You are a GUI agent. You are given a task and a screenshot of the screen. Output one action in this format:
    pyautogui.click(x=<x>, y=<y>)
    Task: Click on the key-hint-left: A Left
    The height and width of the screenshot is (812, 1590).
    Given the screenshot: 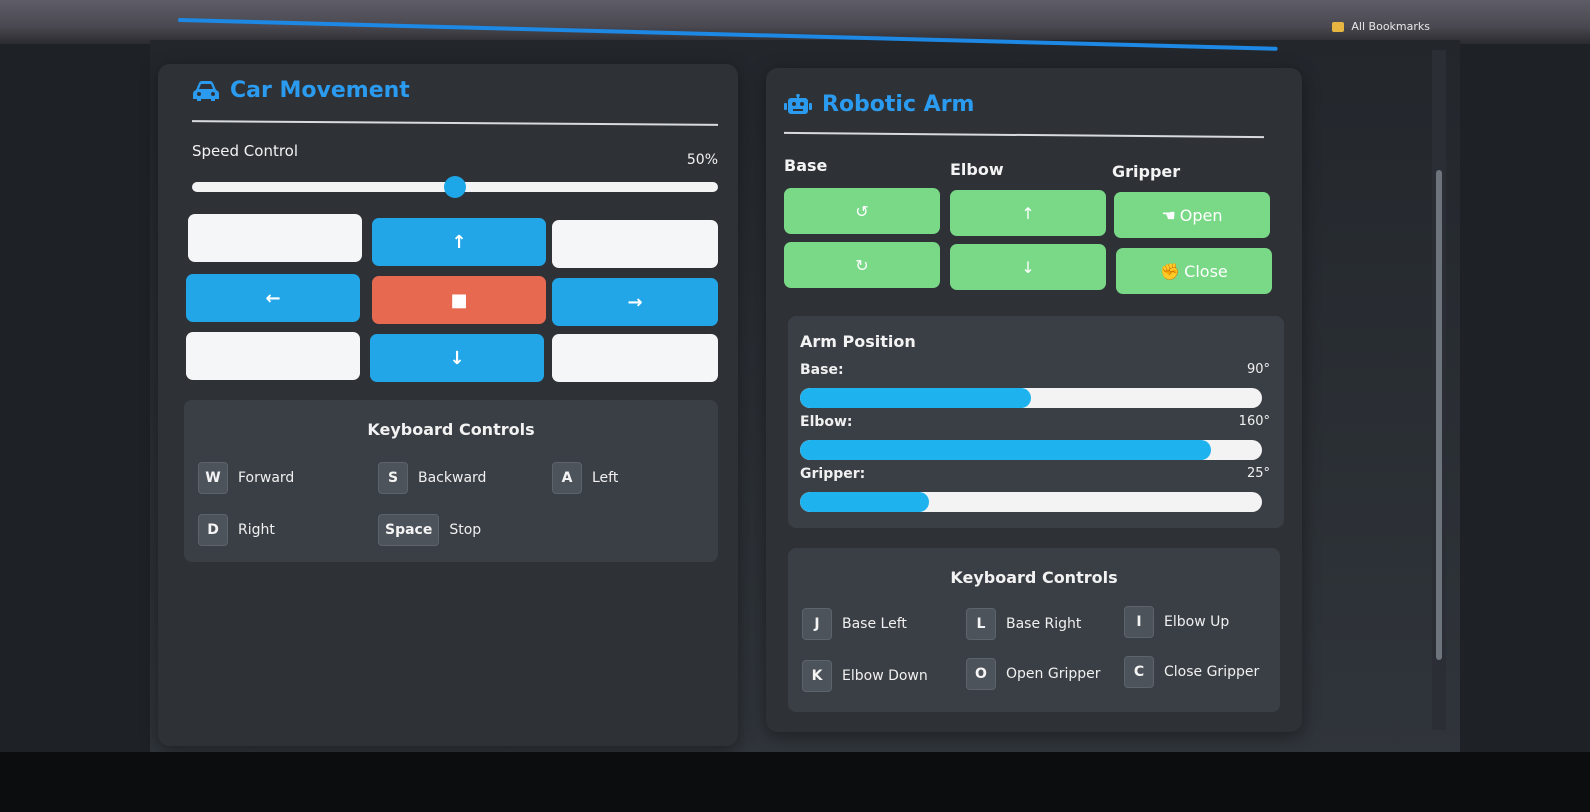 What is the action you would take?
    pyautogui.click(x=585, y=478)
    